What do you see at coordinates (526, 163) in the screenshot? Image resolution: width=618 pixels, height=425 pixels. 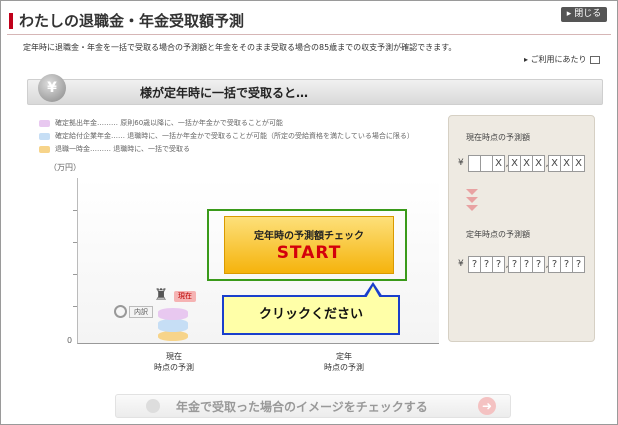 I see `current-forecast-digits: X , X X X , X X X` at bounding box center [526, 163].